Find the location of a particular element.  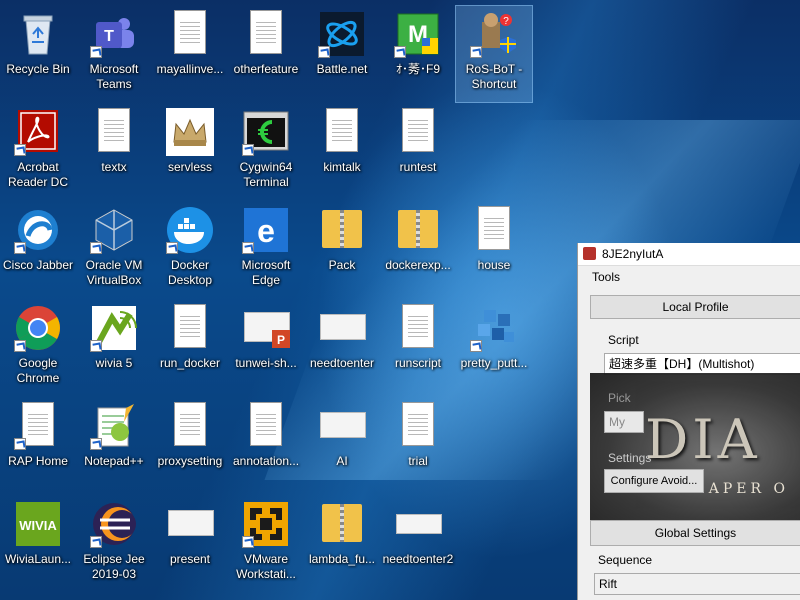

icon-label: Cygwin64 Terminal is located at coordinates (266, 174).